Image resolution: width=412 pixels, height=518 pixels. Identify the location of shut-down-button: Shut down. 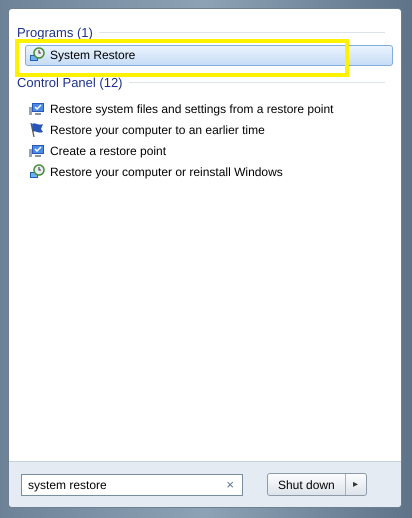
(307, 484).